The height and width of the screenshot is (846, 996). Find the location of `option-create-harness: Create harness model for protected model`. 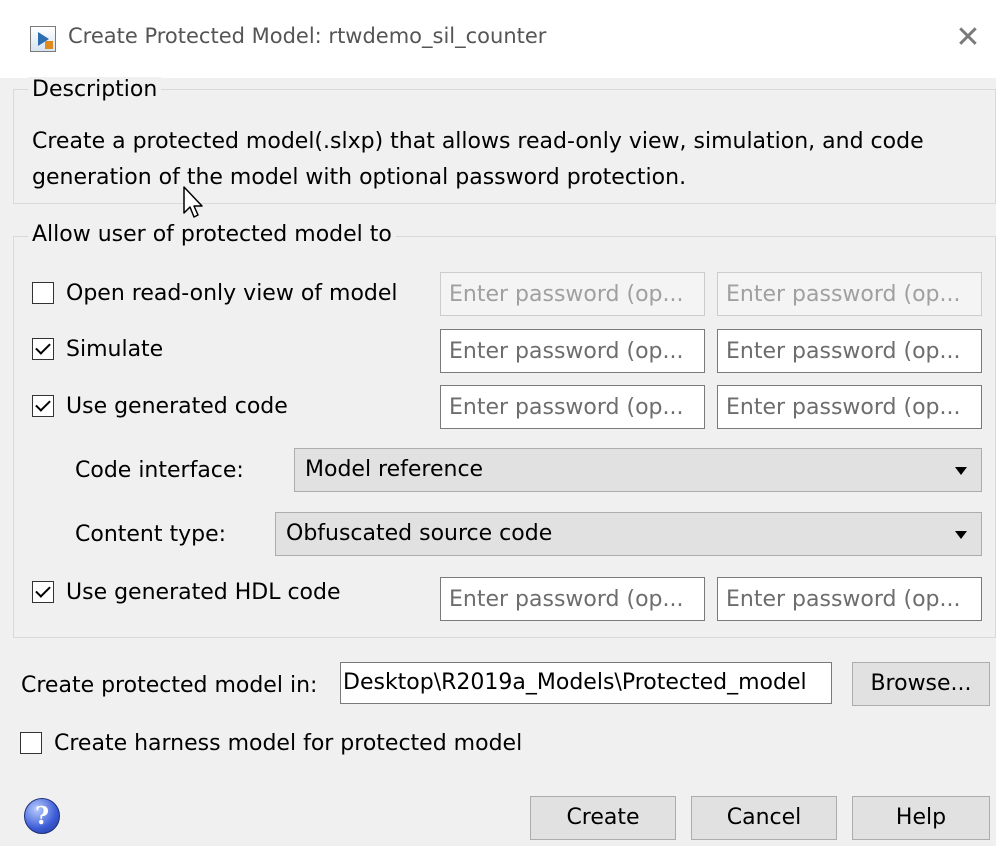

option-create-harness: Create harness model for protected model is located at coordinates (271, 743).